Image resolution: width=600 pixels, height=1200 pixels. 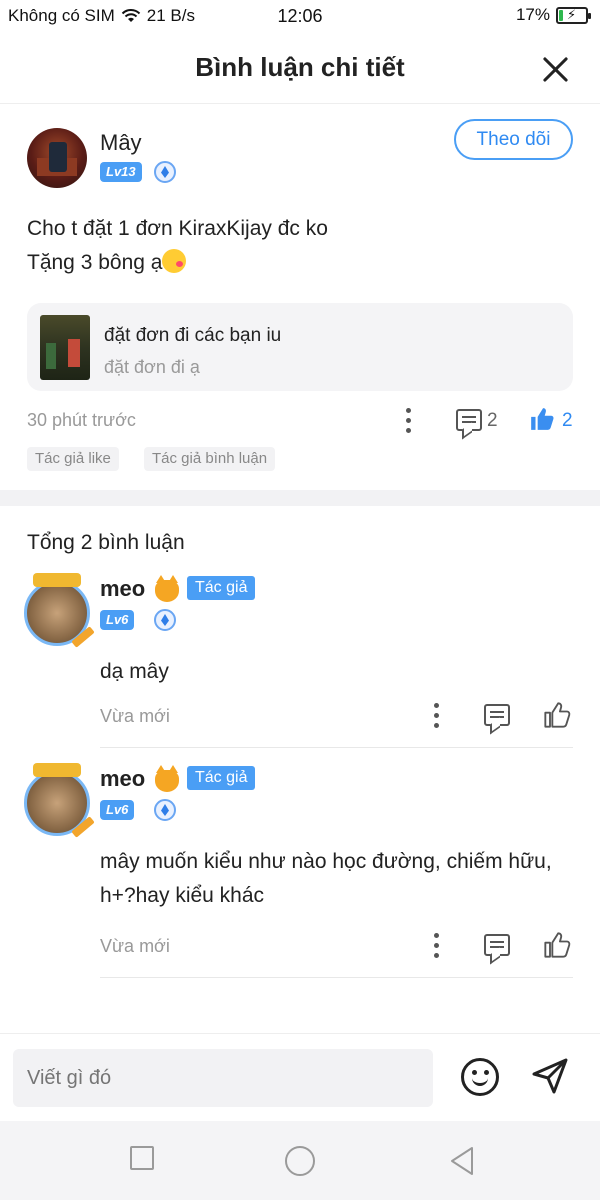 I want to click on section-divider, so click(x=300, y=498).